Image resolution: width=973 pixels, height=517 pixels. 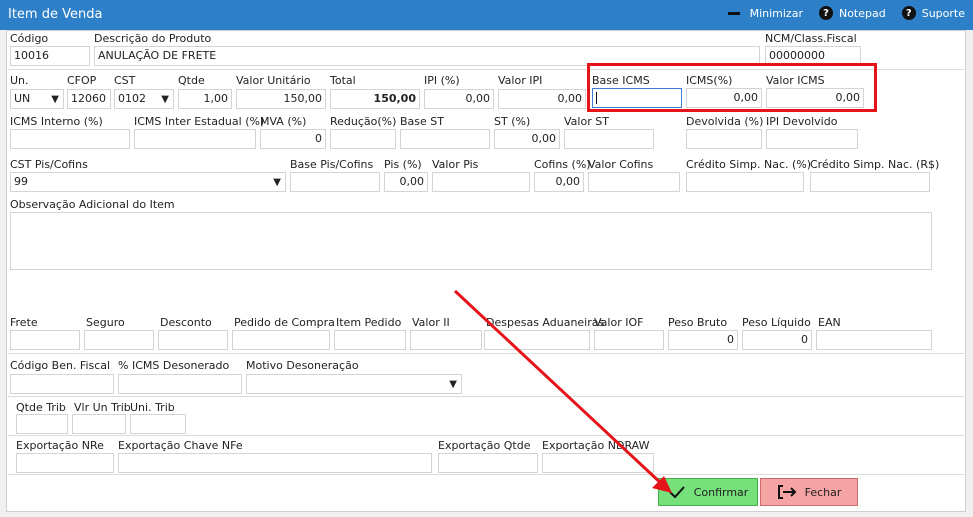 What do you see at coordinates (724, 139) in the screenshot?
I see `devolvida-field` at bounding box center [724, 139].